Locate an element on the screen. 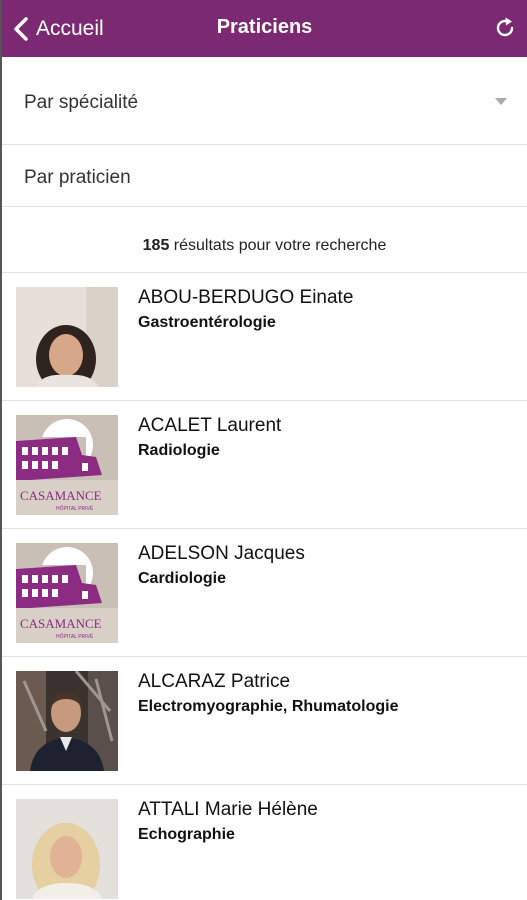  practitioner-specialty: Cardiologie is located at coordinates (182, 578).